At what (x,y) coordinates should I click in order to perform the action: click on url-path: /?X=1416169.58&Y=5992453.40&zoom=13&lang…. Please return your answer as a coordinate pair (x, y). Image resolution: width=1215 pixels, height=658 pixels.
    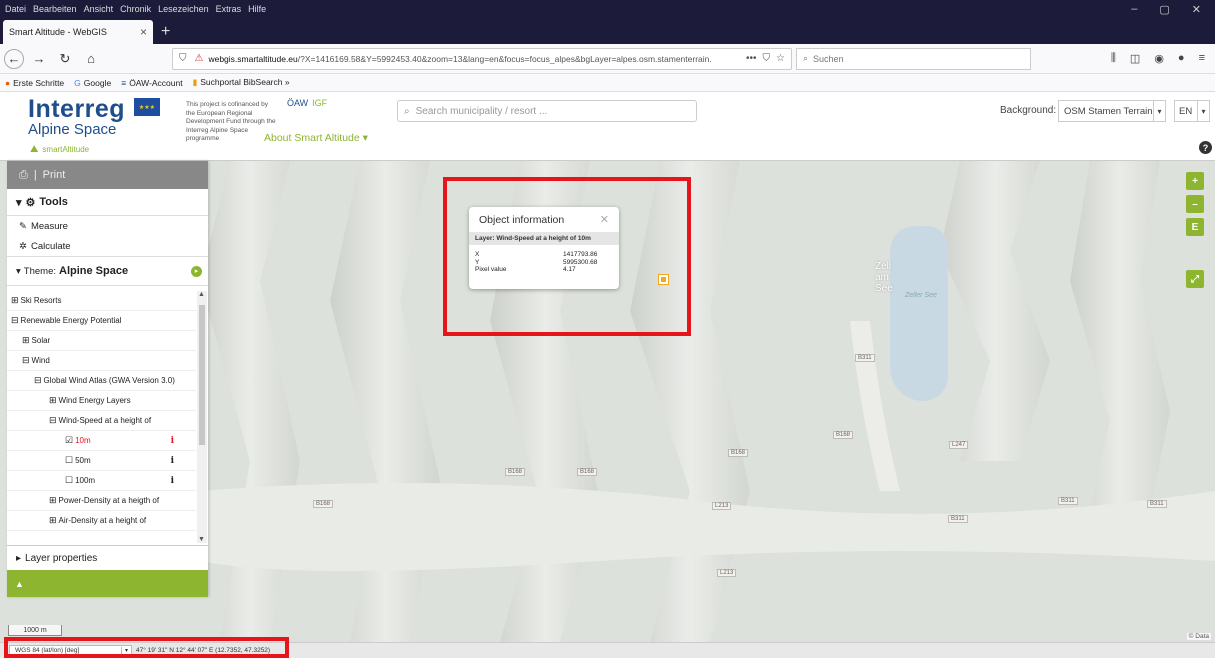
    Looking at the image, I should click on (504, 58).